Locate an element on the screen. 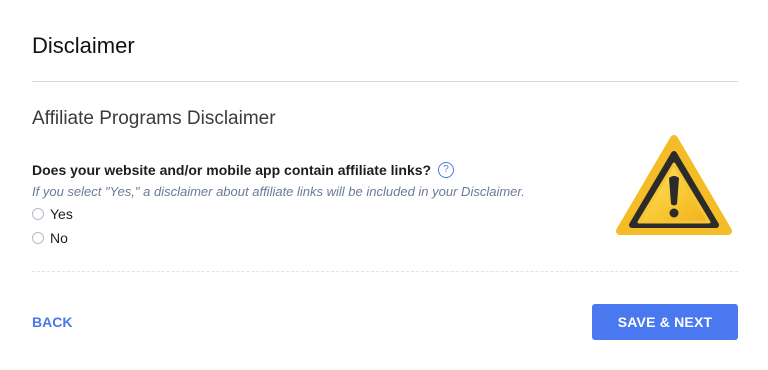 The height and width of the screenshot is (370, 768). radio-no-label: No is located at coordinates (59, 238).